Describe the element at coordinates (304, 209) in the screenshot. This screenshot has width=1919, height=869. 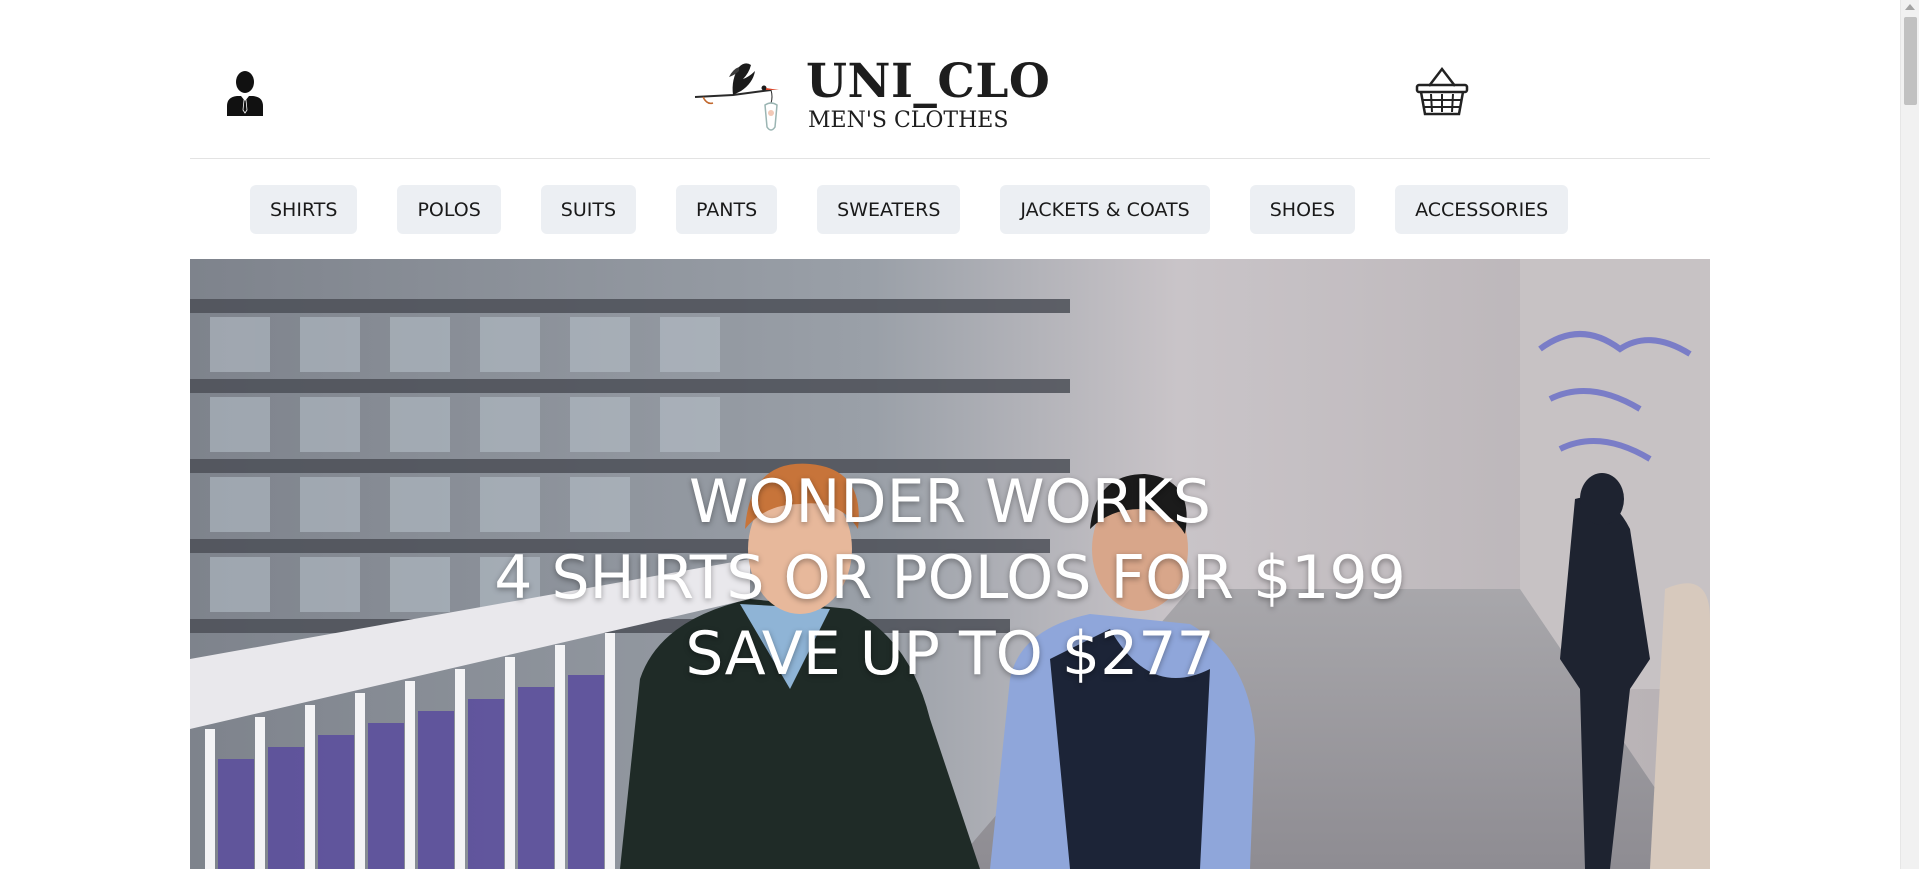
I see `nav-item-shirts: SHIRTS` at that location.